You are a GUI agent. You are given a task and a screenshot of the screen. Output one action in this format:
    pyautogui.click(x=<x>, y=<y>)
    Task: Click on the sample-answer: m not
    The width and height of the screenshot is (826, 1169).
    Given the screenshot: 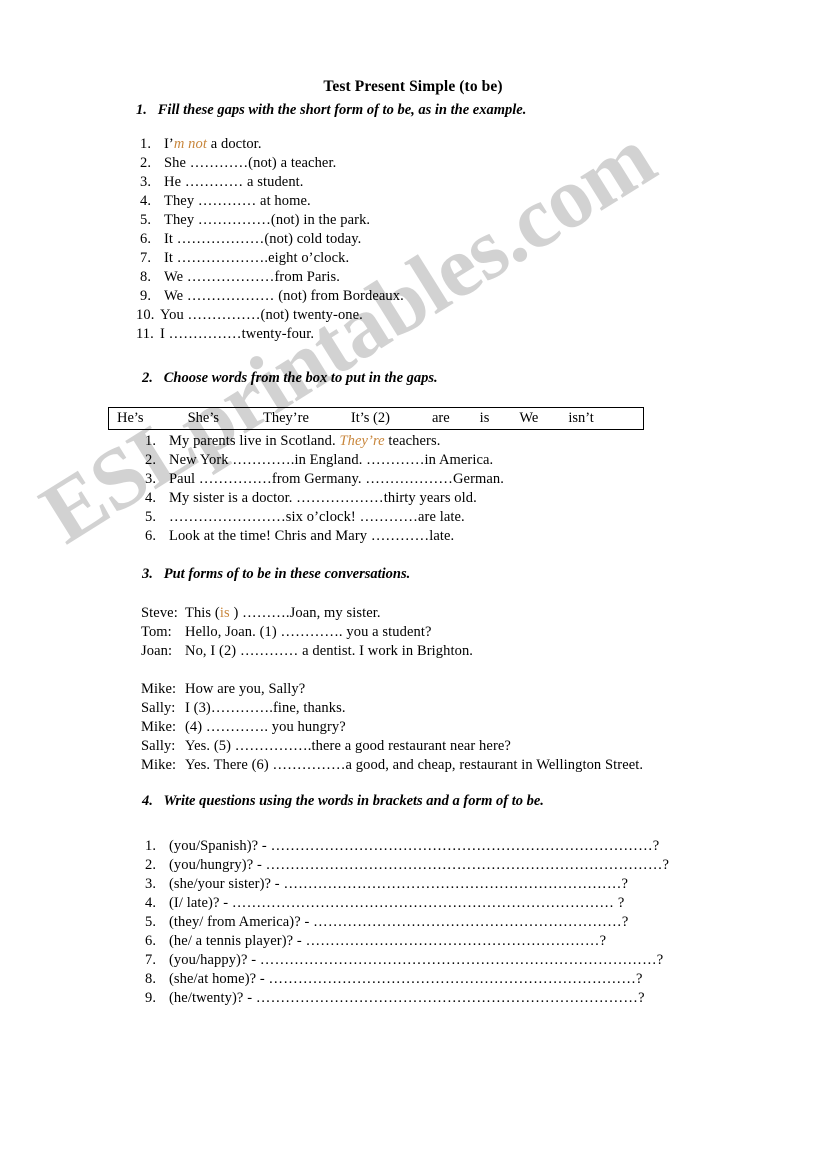 What is the action you would take?
    pyautogui.click(x=190, y=144)
    